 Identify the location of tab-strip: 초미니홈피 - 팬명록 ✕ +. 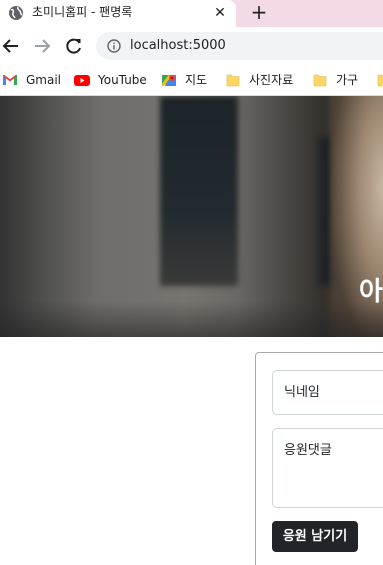
(191, 13).